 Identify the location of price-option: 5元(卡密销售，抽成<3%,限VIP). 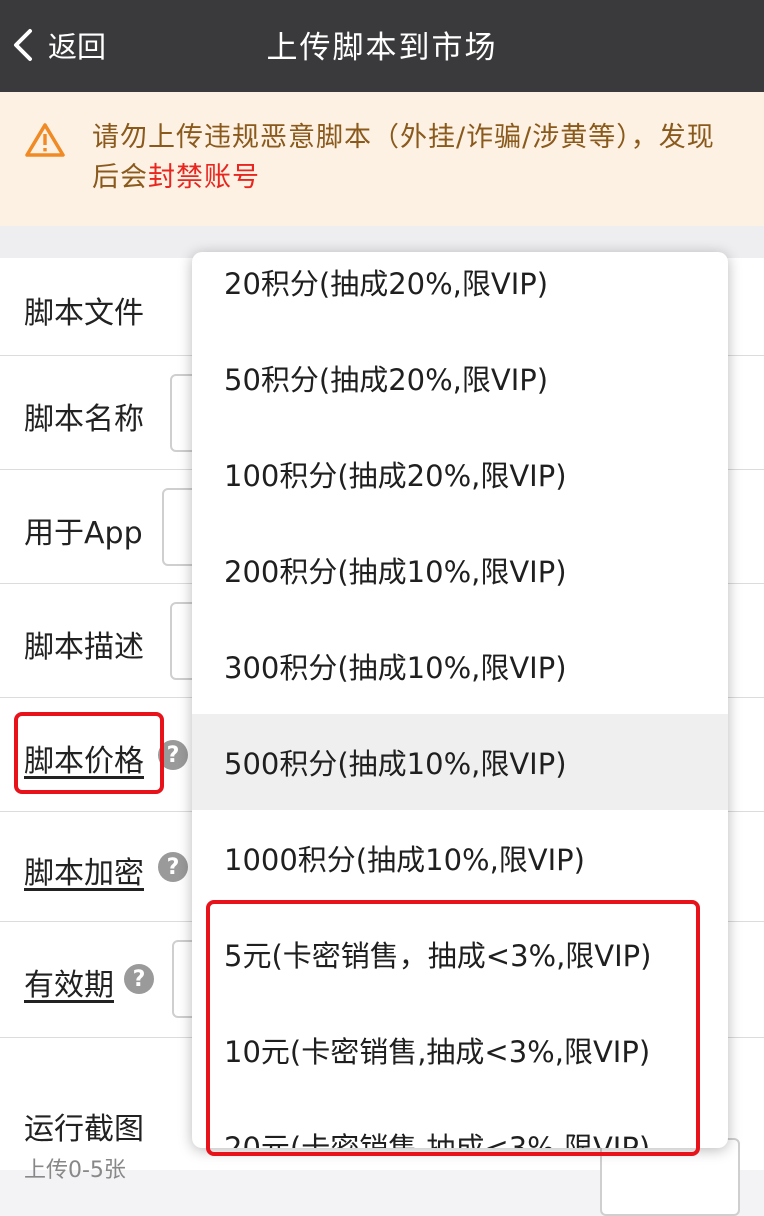
(460, 954).